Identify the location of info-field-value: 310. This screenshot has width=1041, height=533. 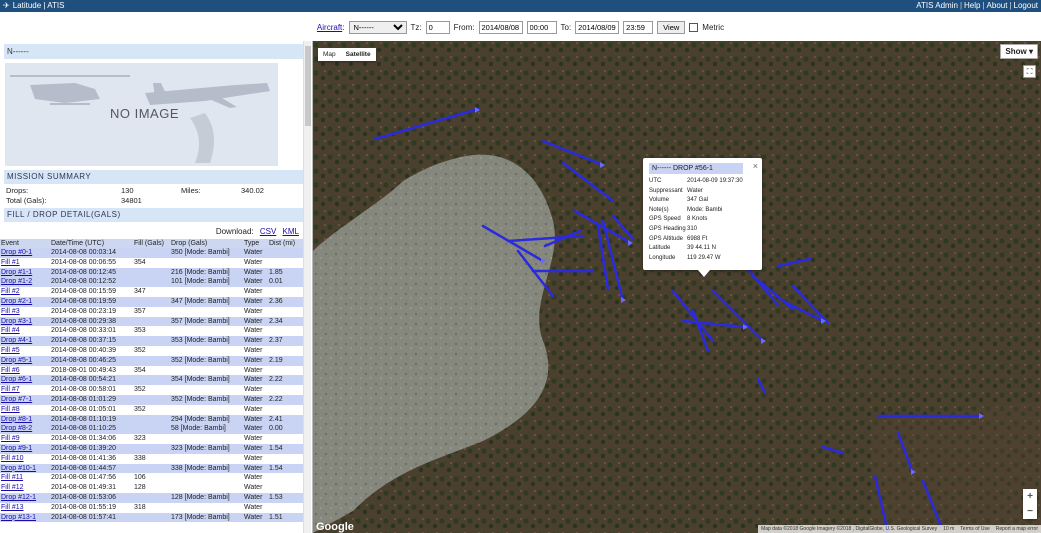
(692, 228).